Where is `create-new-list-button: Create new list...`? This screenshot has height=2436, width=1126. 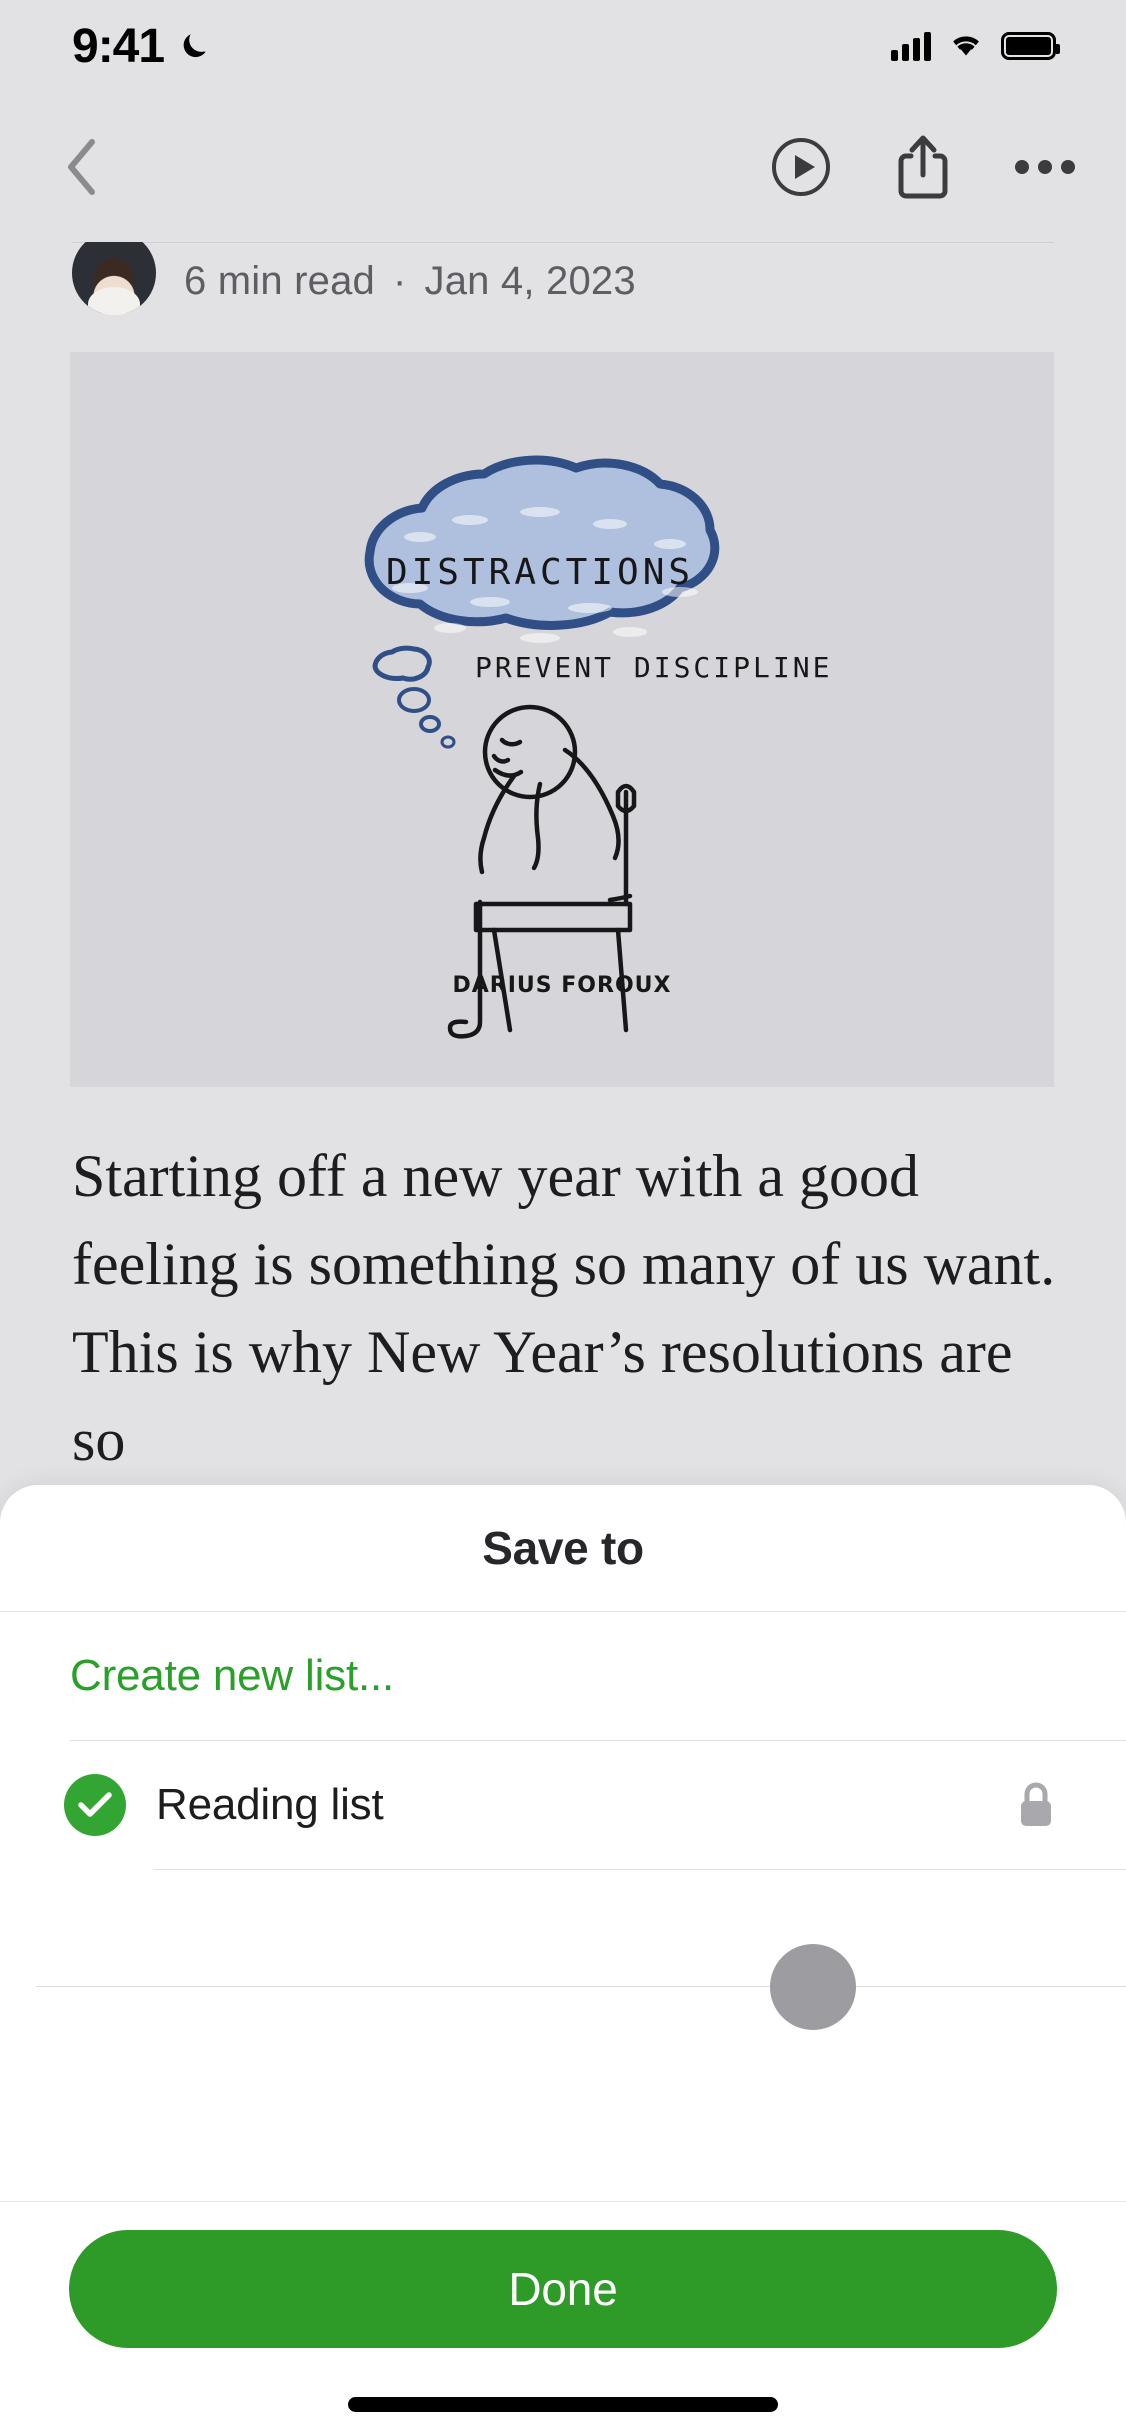 create-new-list-button: Create new list... is located at coordinates (563, 1676).